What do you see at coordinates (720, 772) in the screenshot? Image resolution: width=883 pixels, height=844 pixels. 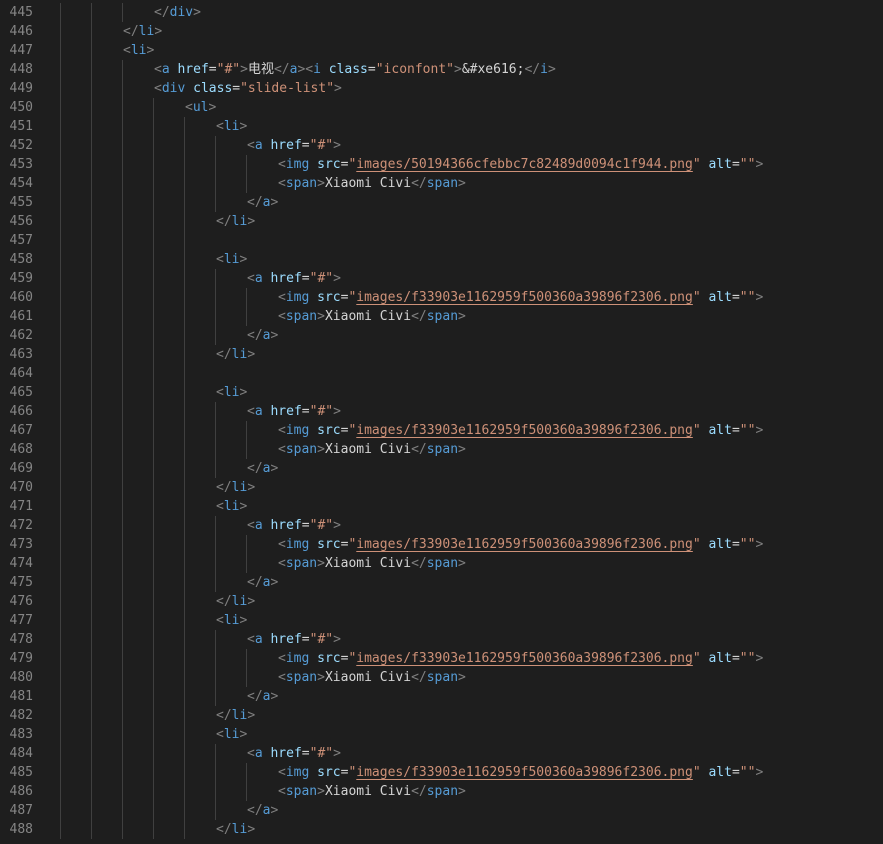 I see `code-token-attr: alt` at bounding box center [720, 772].